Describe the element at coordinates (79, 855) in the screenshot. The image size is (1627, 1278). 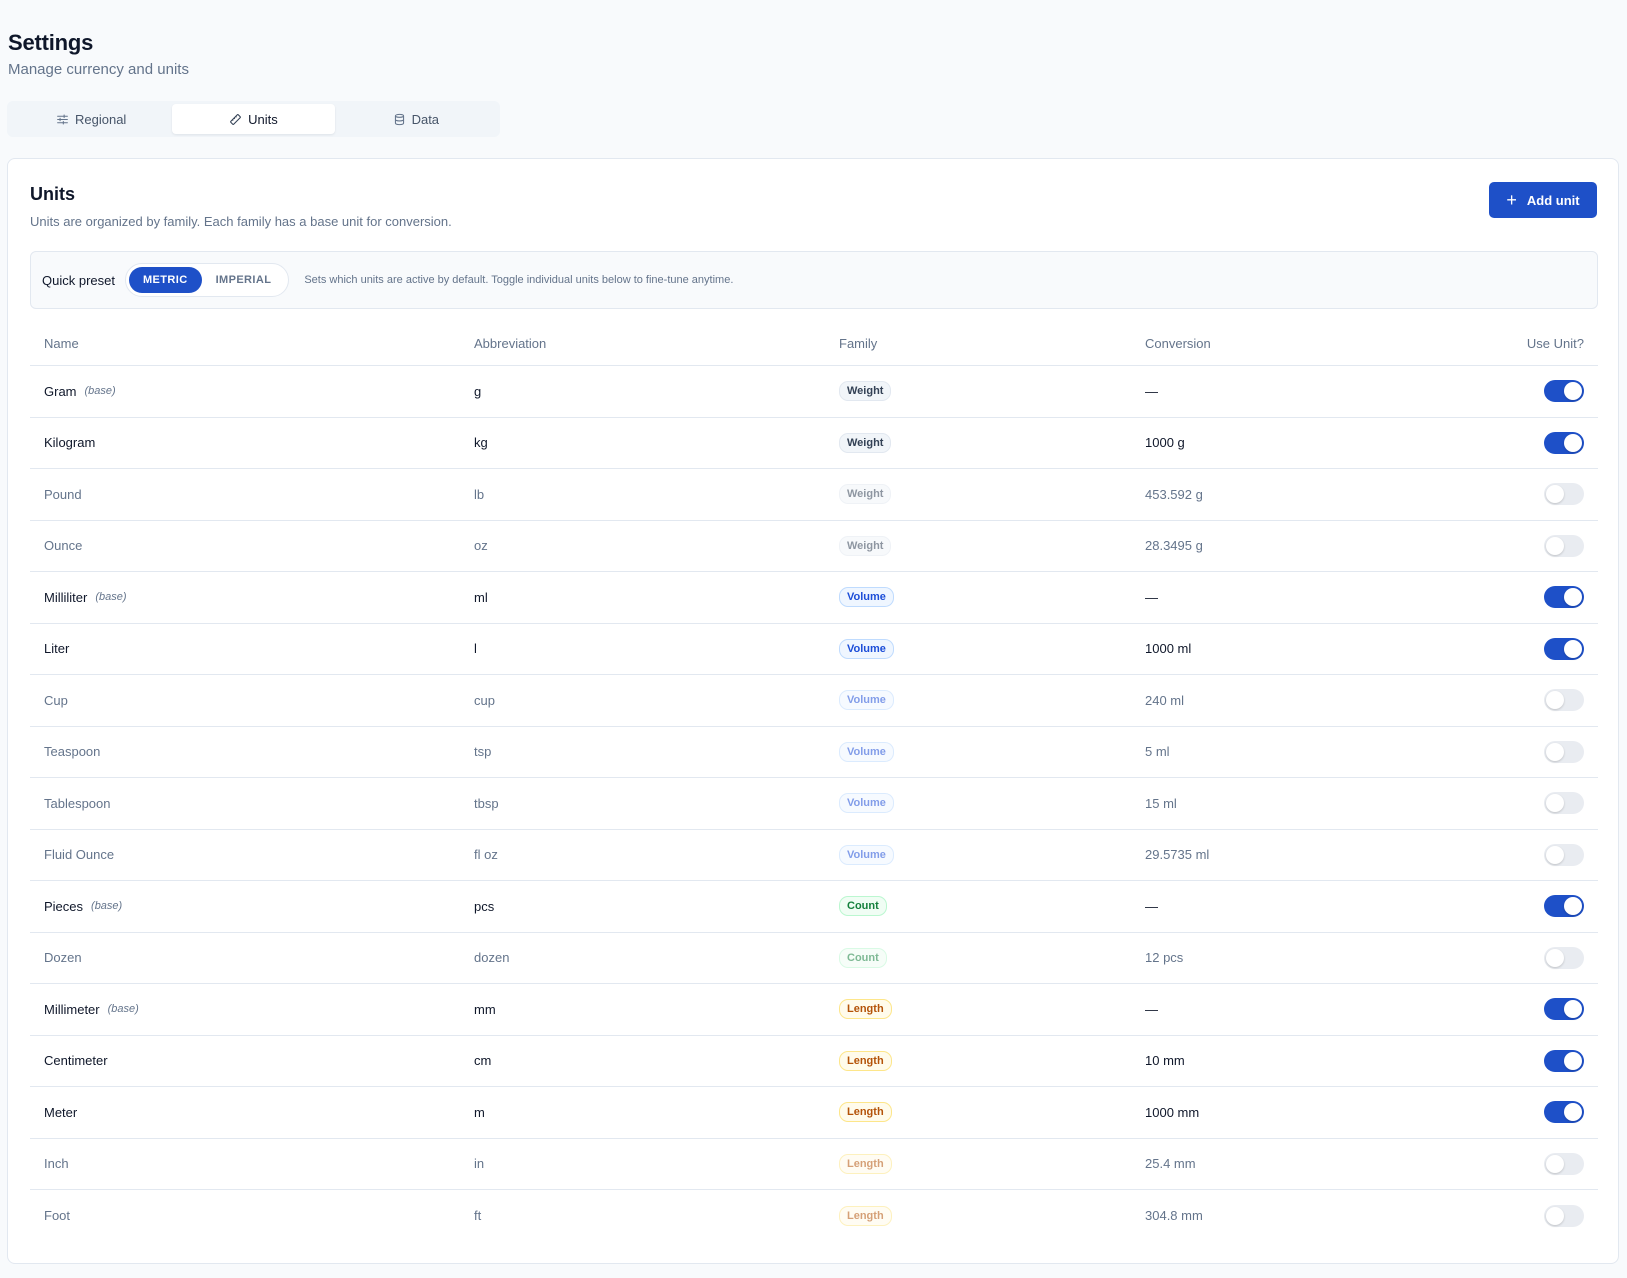
I see `unit-name: Fluid Ounce` at that location.